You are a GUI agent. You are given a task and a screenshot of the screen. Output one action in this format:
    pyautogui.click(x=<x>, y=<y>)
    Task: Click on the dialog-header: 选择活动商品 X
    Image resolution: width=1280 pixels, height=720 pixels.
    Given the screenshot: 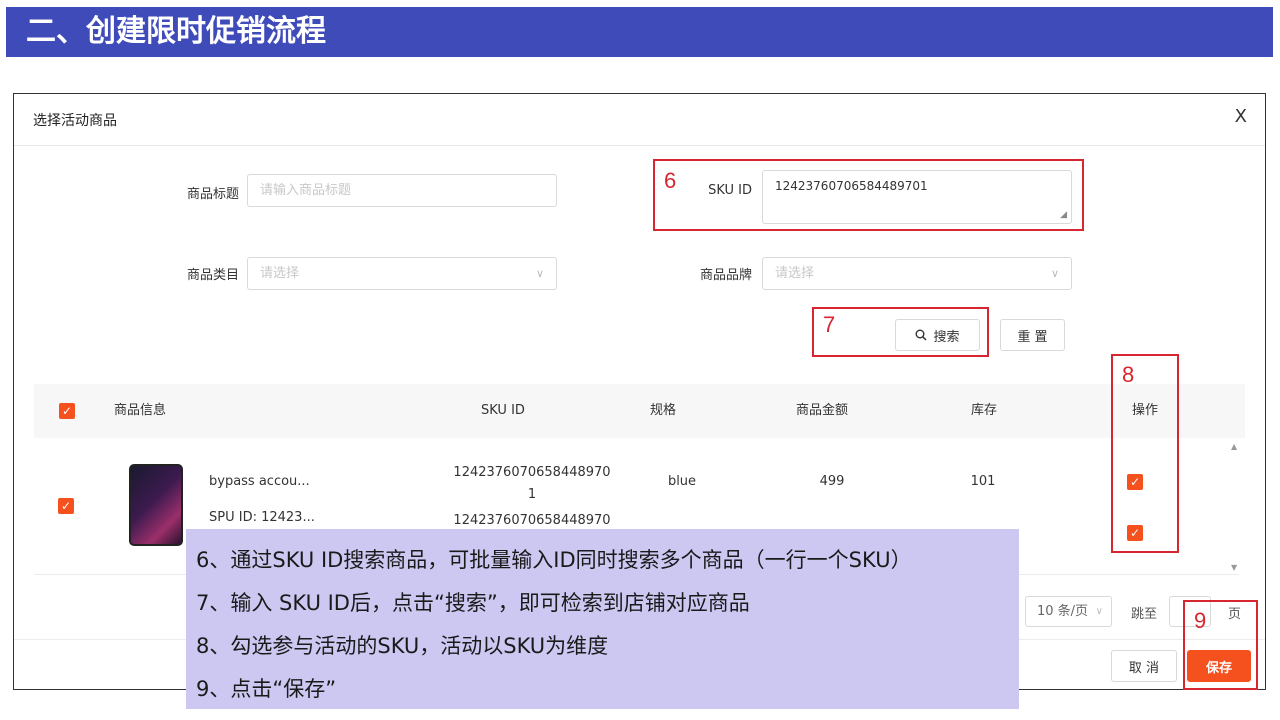 What is the action you would take?
    pyautogui.click(x=639, y=120)
    